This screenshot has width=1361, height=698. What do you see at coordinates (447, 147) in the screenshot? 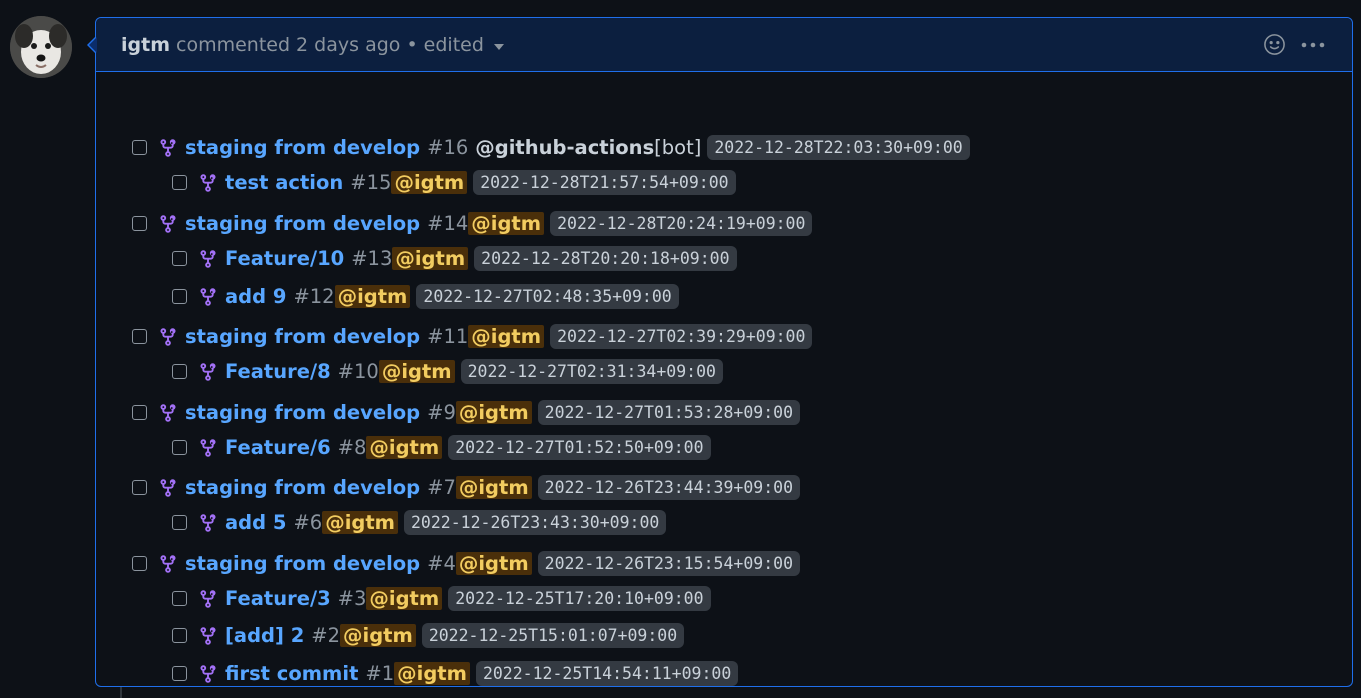
I see `pr-number: #16` at bounding box center [447, 147].